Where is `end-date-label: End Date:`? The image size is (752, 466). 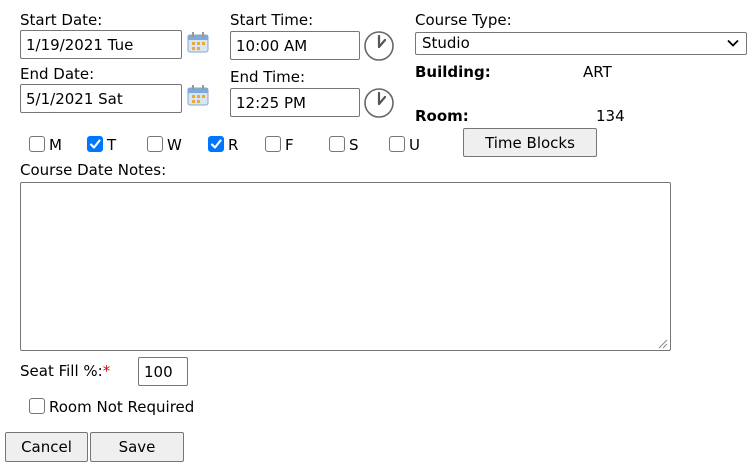
end-date-label: End Date: is located at coordinates (57, 74).